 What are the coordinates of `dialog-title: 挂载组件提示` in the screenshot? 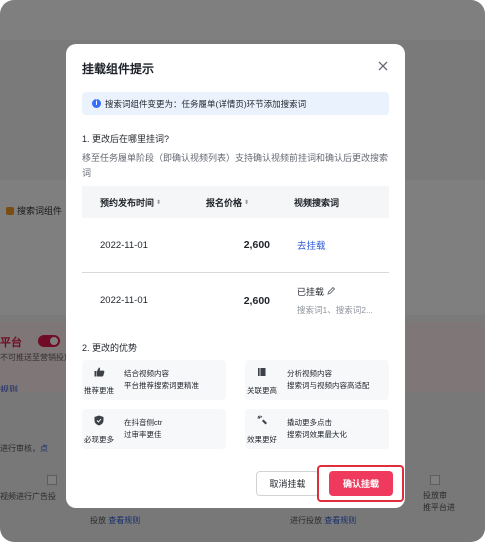 It's located at (118, 69).